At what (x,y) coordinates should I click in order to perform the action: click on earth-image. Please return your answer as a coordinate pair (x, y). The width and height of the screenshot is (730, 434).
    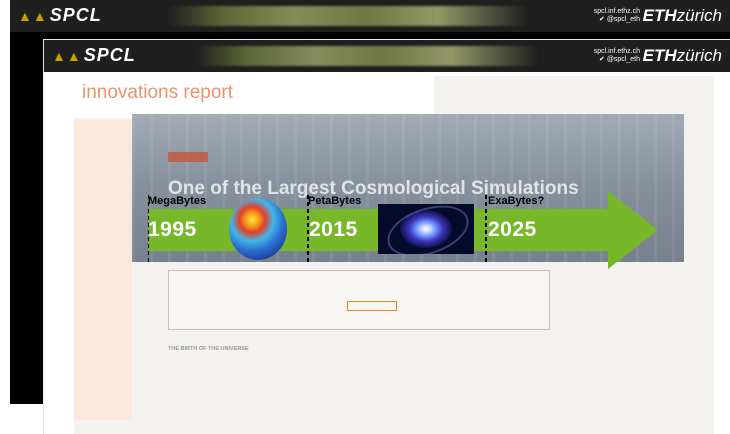
    Looking at the image, I should click on (258, 229).